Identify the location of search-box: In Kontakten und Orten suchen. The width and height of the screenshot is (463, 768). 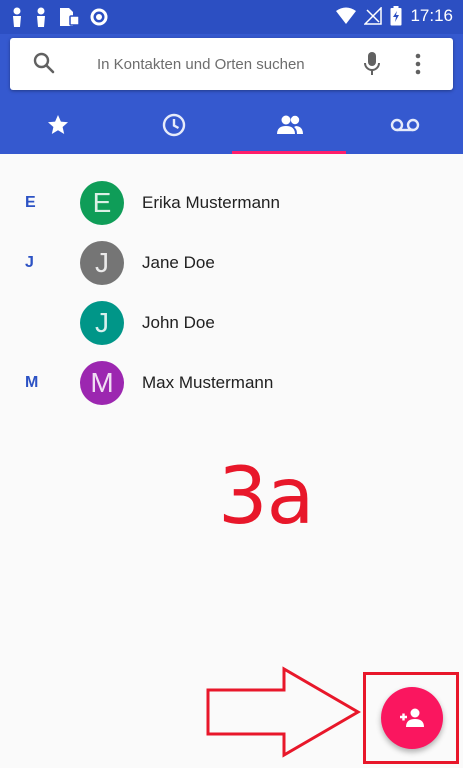
(231, 64).